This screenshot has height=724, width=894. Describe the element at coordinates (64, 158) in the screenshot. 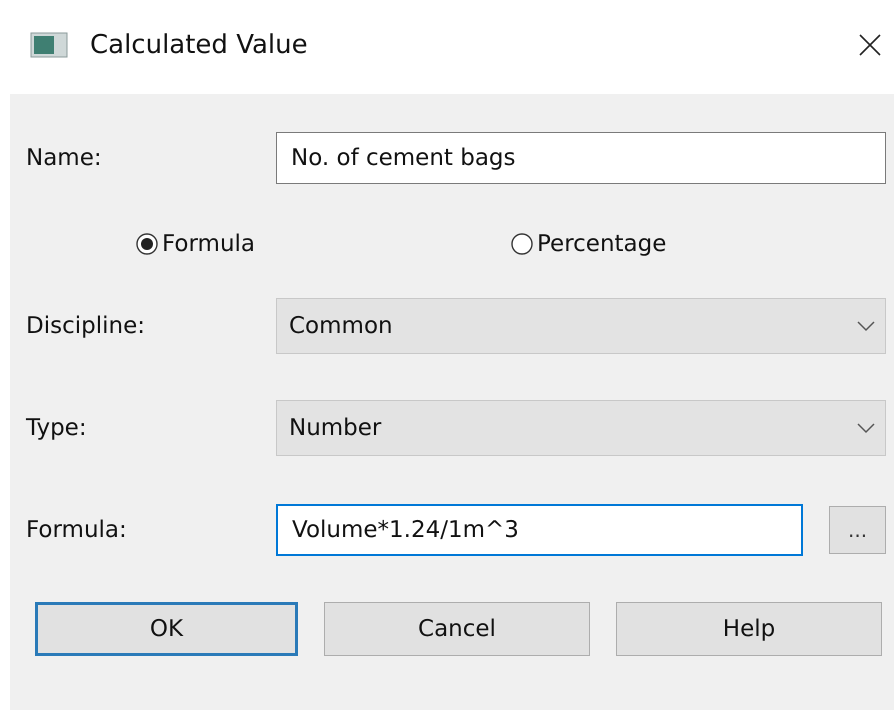

I see `field-label: Name:` at that location.